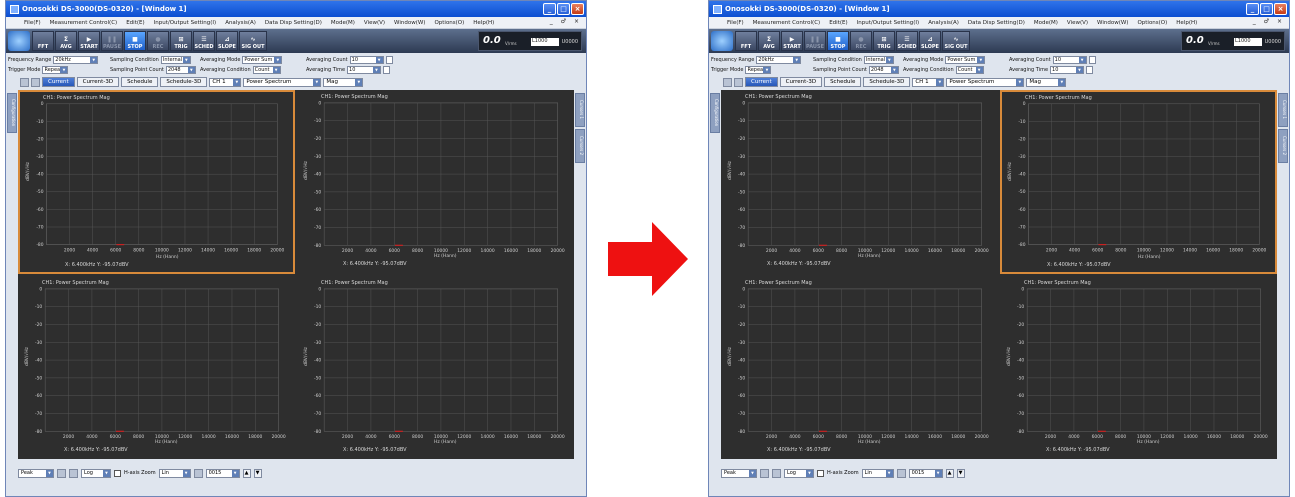 The width and height of the screenshot is (1295, 497). Describe the element at coordinates (877, 473) in the screenshot. I see `lin-select: Lin` at that location.